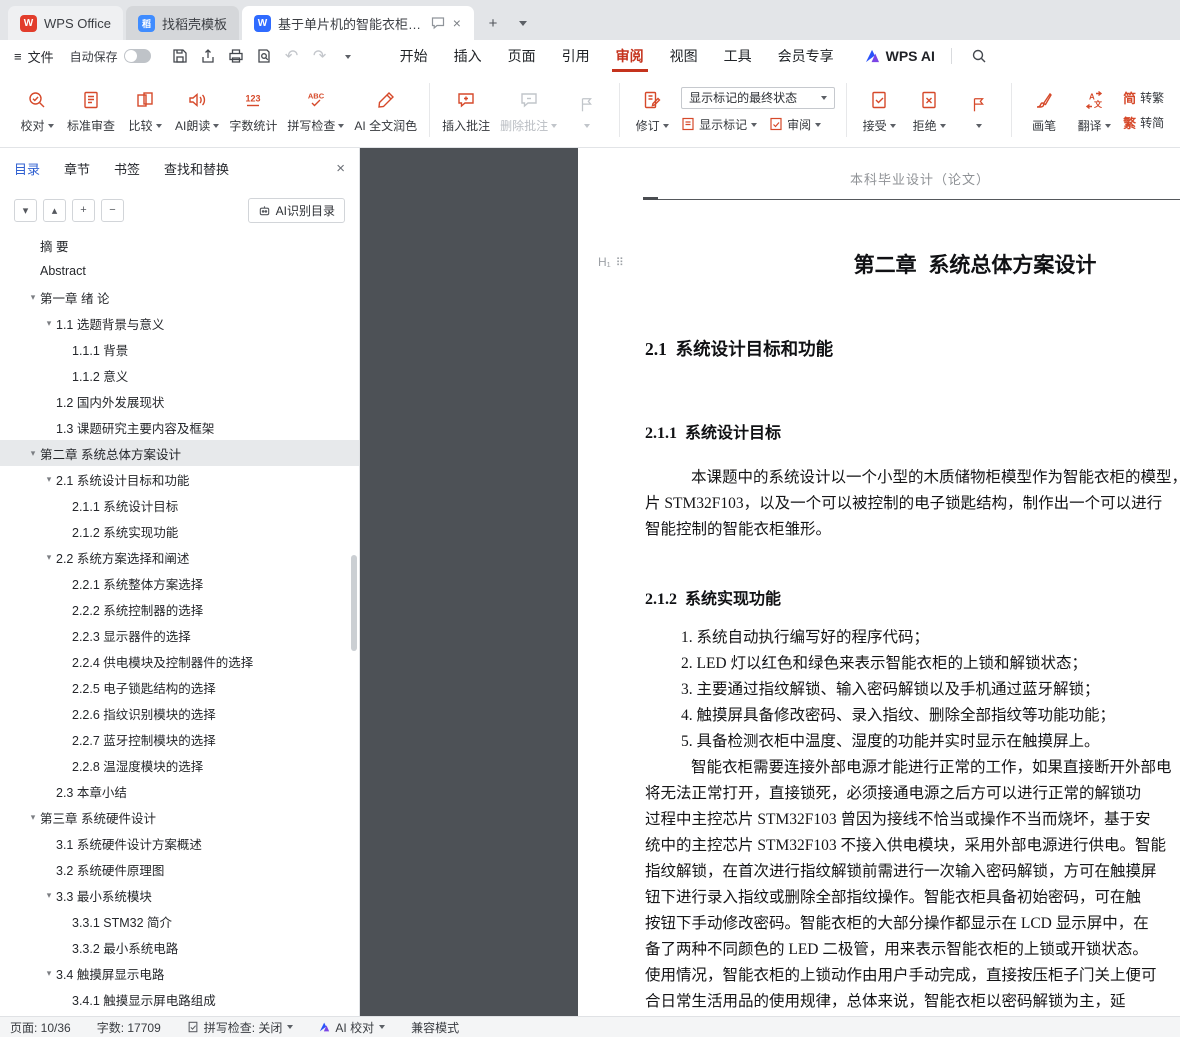 The image size is (1180, 1037). I want to click on menu-tab-页面: 页面, so click(522, 56).